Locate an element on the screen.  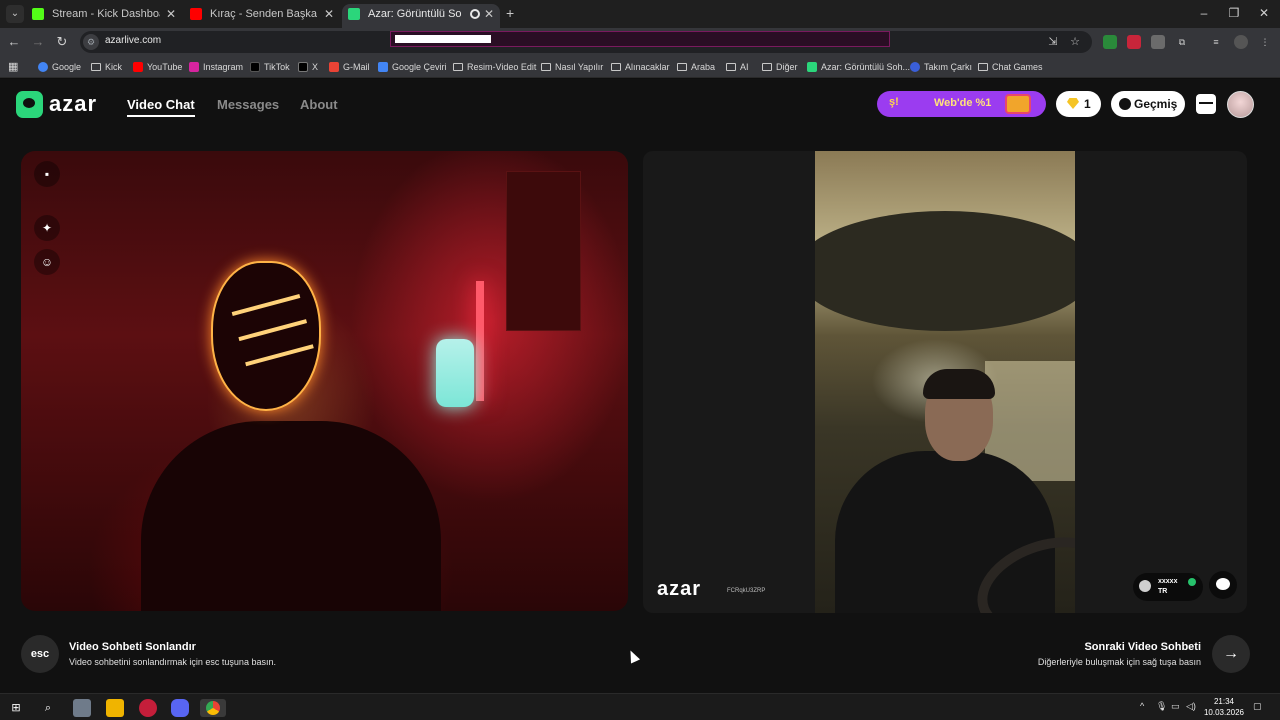
taskbar-clock-time: 21:34 is located at coordinates (1224, 701).